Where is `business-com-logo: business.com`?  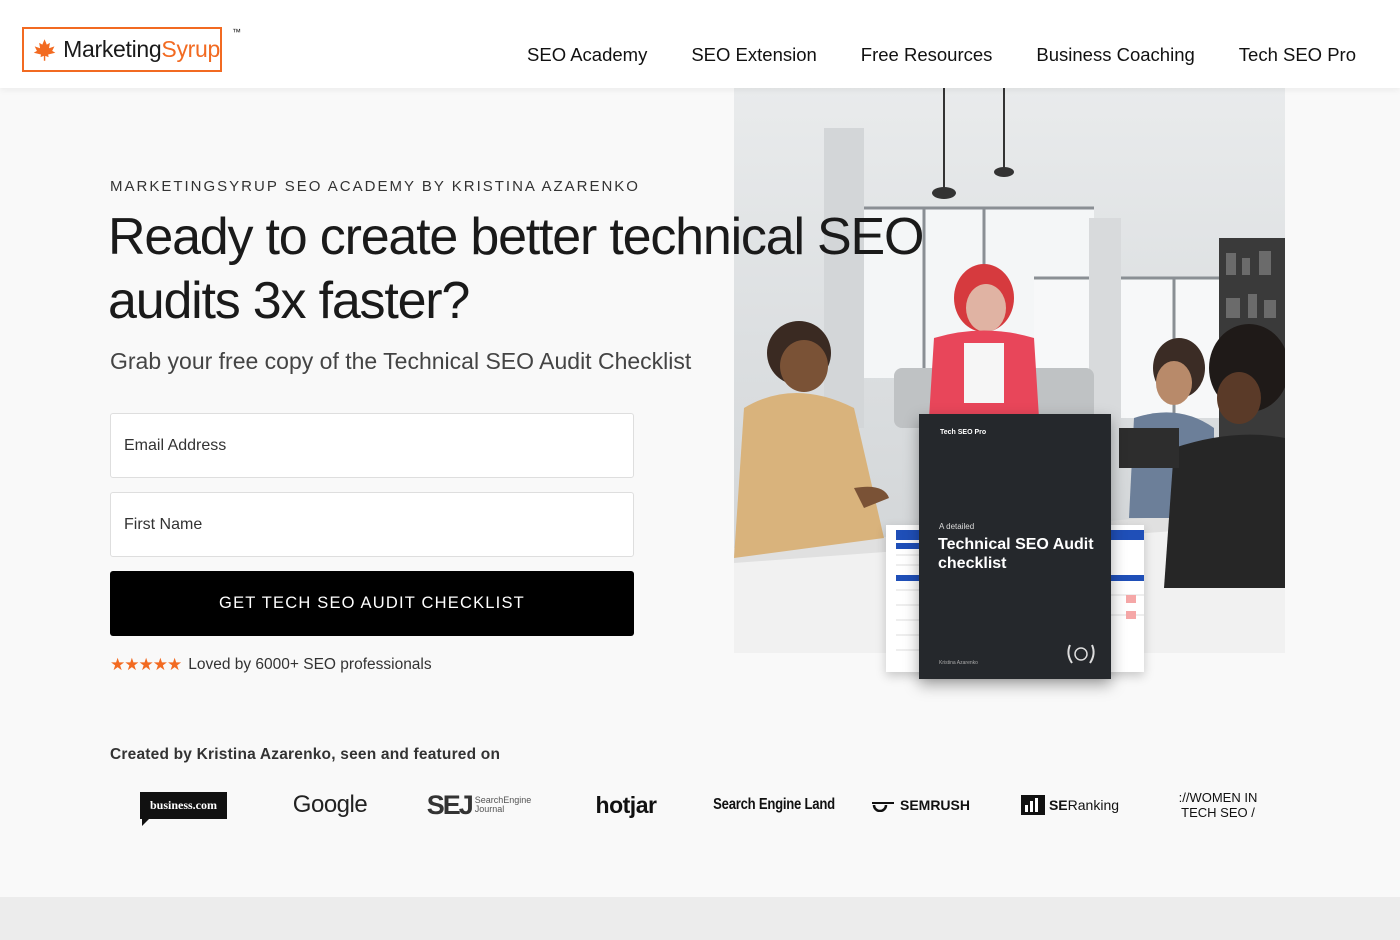
business-com-logo: business.com is located at coordinates (183, 805).